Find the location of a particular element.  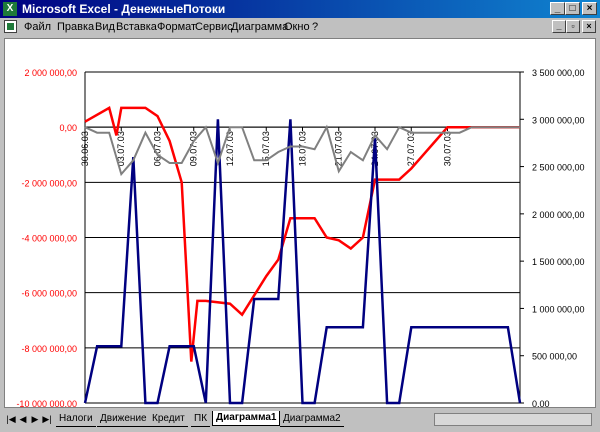

window-title: Microsoft Excel - ДенежныеПотоки is located at coordinates (124, 9).